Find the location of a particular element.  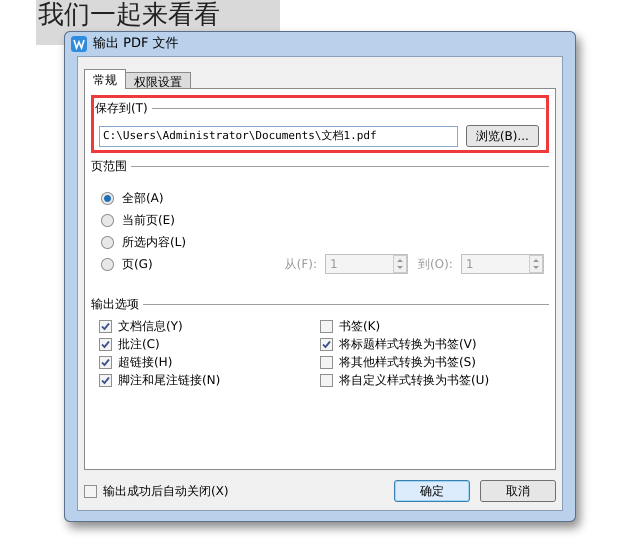

radio-label: 所选内容(L) is located at coordinates (154, 242).